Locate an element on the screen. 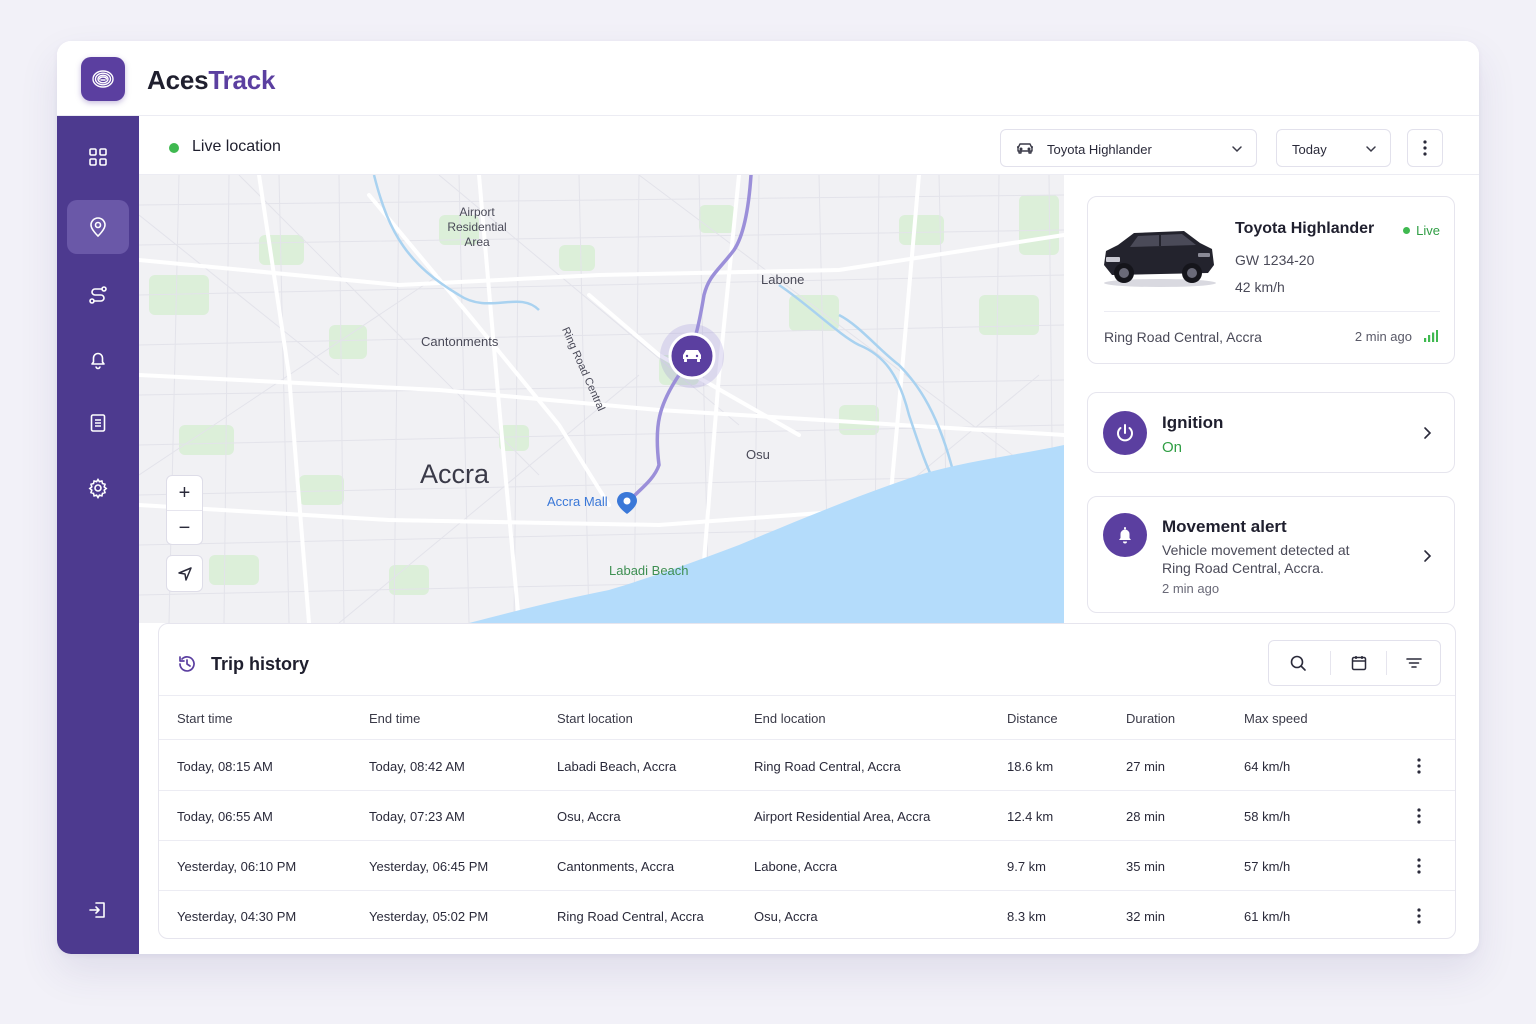  map-label-accra: Accra is located at coordinates (455, 474).